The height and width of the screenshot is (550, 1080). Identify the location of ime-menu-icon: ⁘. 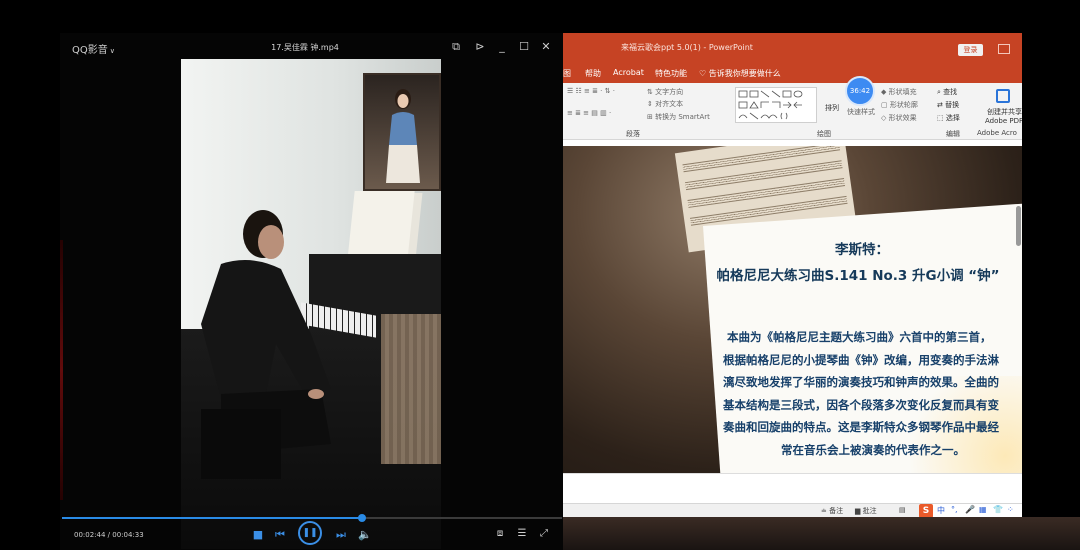
(1010, 509).